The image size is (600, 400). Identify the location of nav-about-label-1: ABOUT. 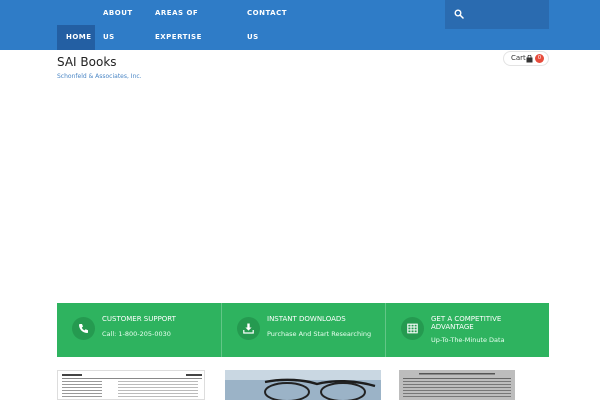
(118, 13).